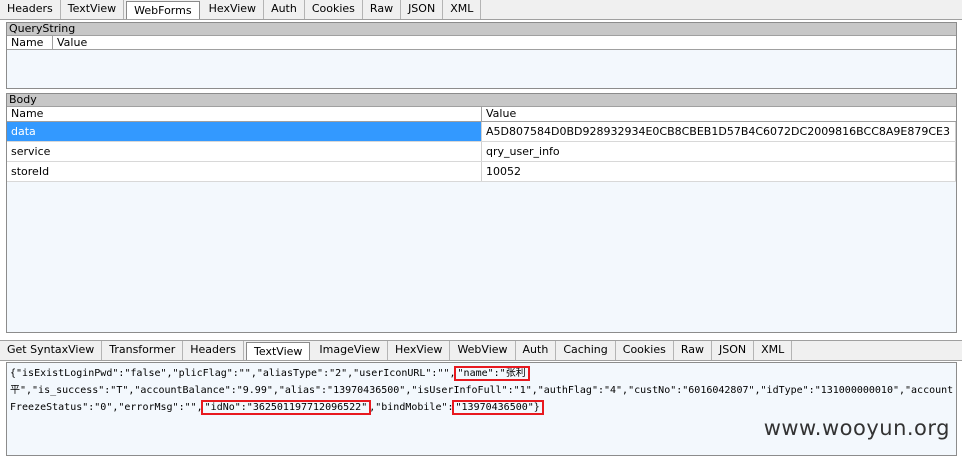 Image resolution: width=962 pixels, height=459 pixels. What do you see at coordinates (491, 373) in the screenshot?
I see `highlight-name: "name":"张利` at bounding box center [491, 373].